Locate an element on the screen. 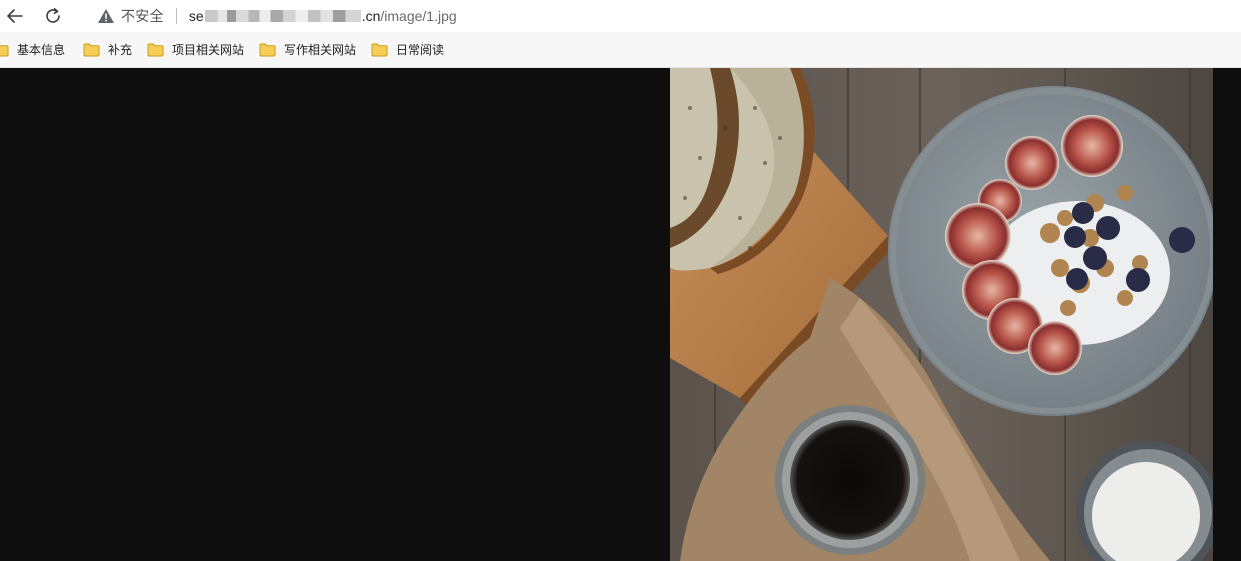  bookmark-label: 写作相关网站 is located at coordinates (320, 50).